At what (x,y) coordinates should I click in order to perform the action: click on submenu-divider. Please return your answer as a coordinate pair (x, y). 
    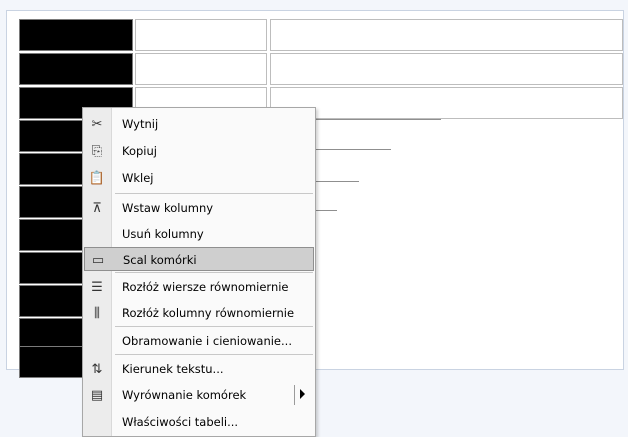
    Looking at the image, I should click on (294, 395).